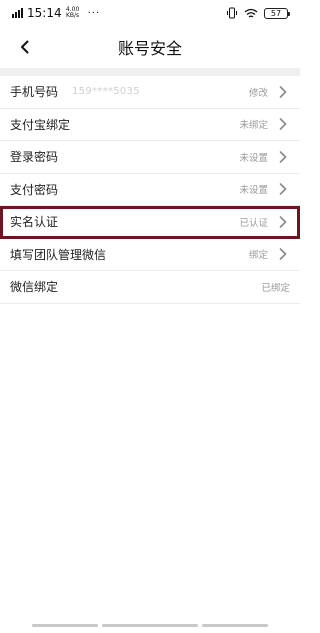 This screenshot has width=320, height=633. I want to click on row-status: 修改, so click(258, 93).